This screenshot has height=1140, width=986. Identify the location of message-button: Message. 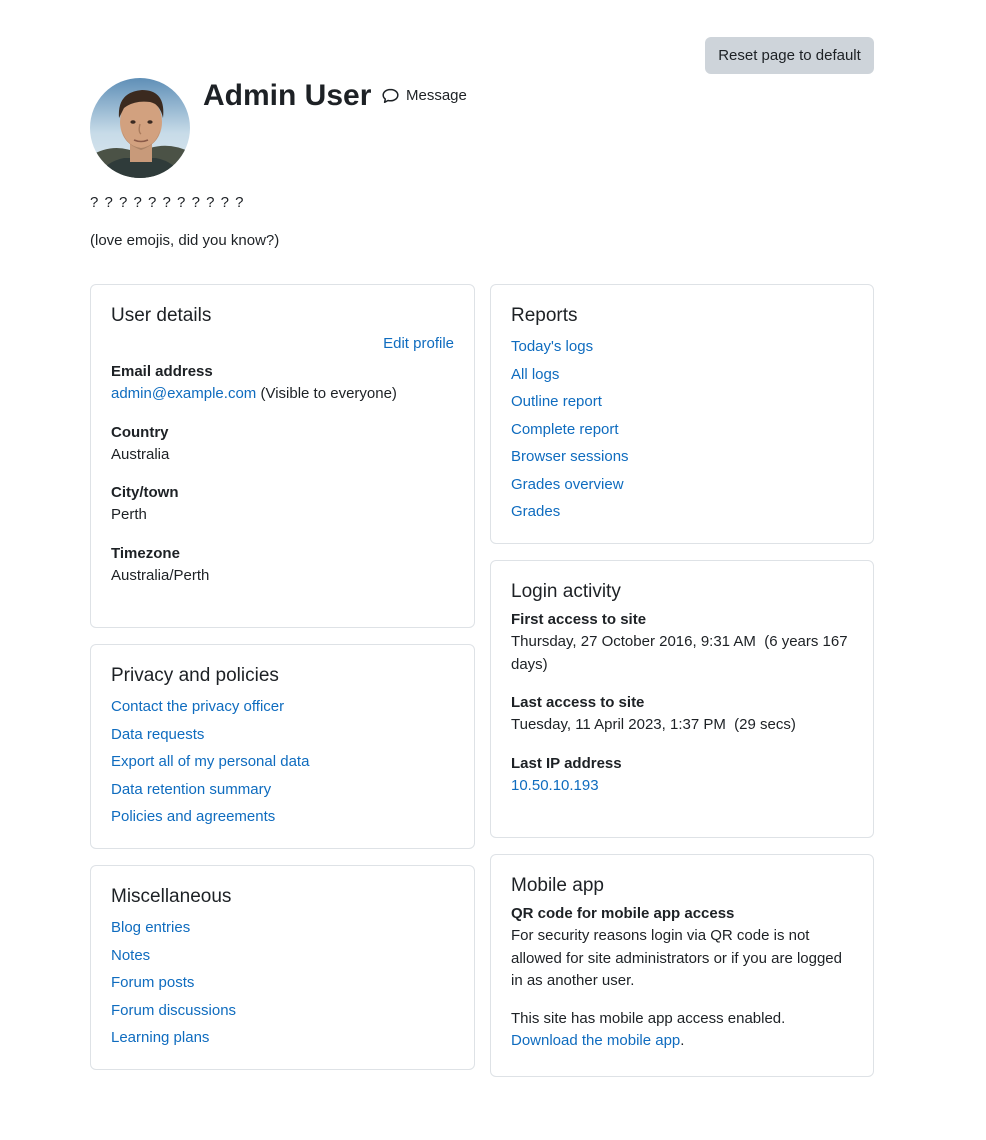
(424, 96).